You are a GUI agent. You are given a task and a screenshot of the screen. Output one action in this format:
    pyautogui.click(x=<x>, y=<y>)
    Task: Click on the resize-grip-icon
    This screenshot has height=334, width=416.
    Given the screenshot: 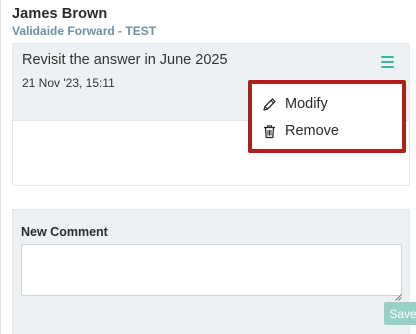 What is the action you would take?
    pyautogui.click(x=398, y=294)
    